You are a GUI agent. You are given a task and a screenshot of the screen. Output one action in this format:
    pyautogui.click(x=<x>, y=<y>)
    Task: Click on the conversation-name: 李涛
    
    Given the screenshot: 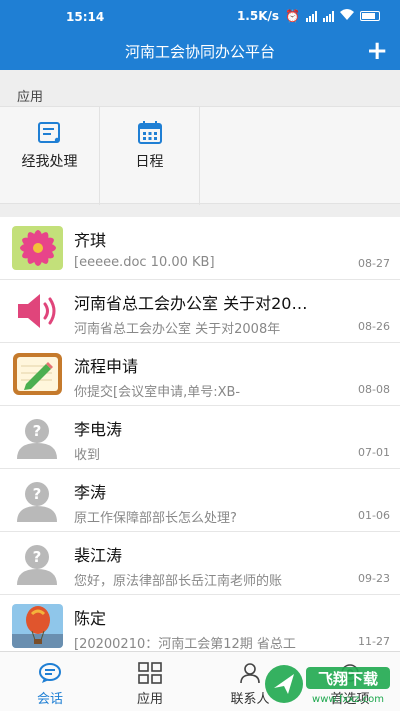 What is the action you would take?
    pyautogui.click(x=90, y=492)
    